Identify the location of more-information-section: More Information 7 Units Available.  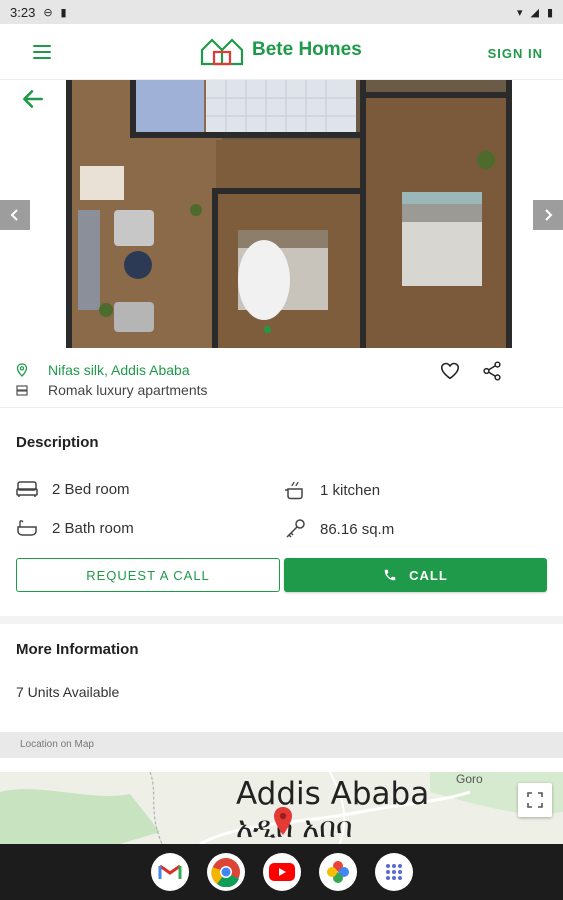
(281, 680).